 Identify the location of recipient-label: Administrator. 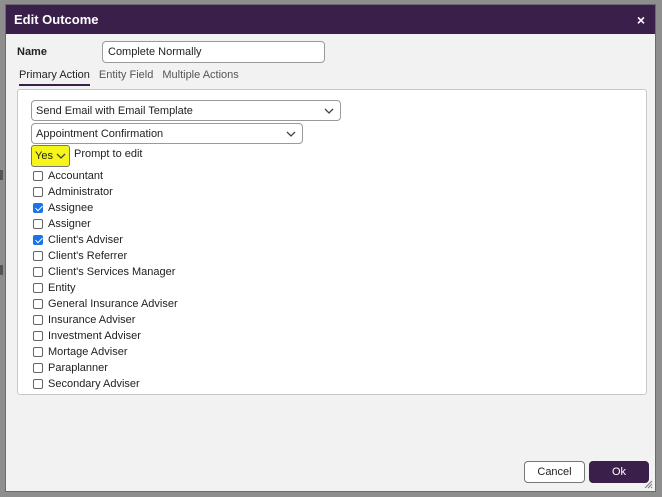
(80, 192).